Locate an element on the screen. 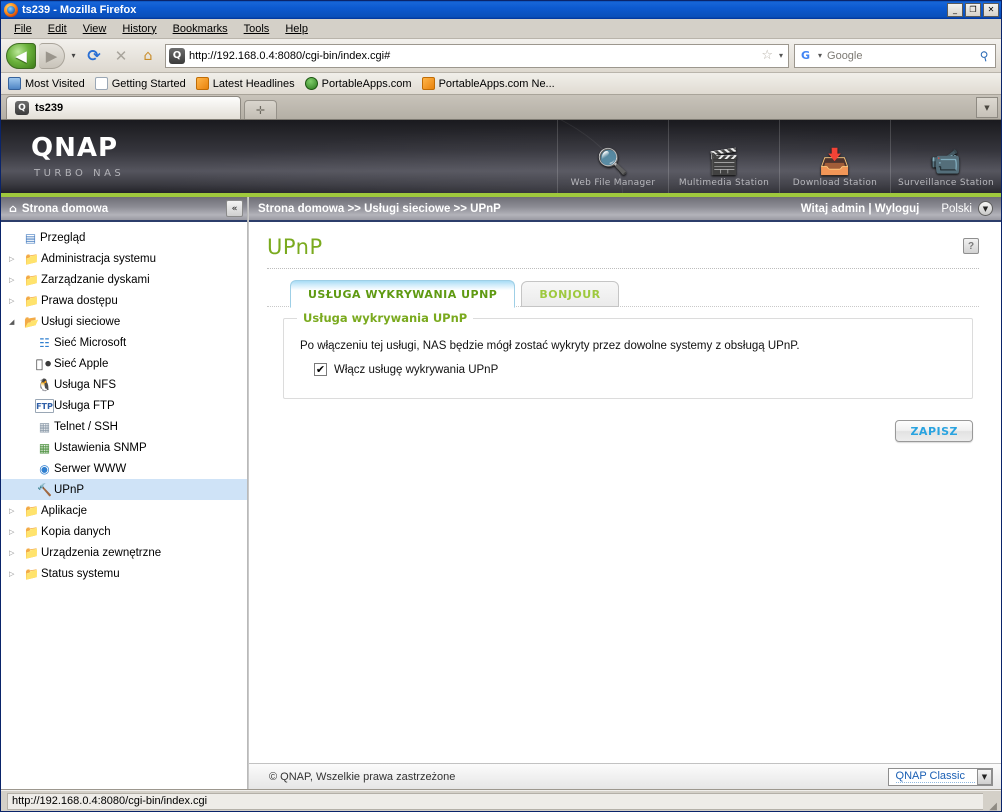 The width and height of the screenshot is (1002, 812). bookmark-getting-started: Getting Started is located at coordinates (142, 83).